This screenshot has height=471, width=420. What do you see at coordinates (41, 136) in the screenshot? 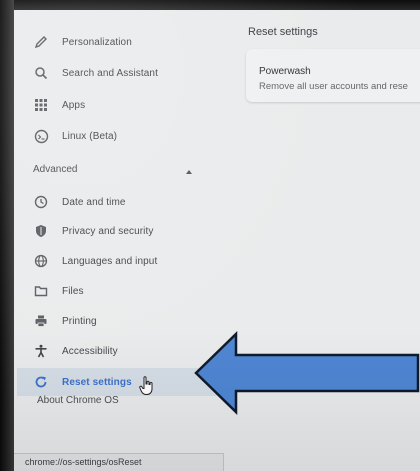
I see `terminal-icon` at bounding box center [41, 136].